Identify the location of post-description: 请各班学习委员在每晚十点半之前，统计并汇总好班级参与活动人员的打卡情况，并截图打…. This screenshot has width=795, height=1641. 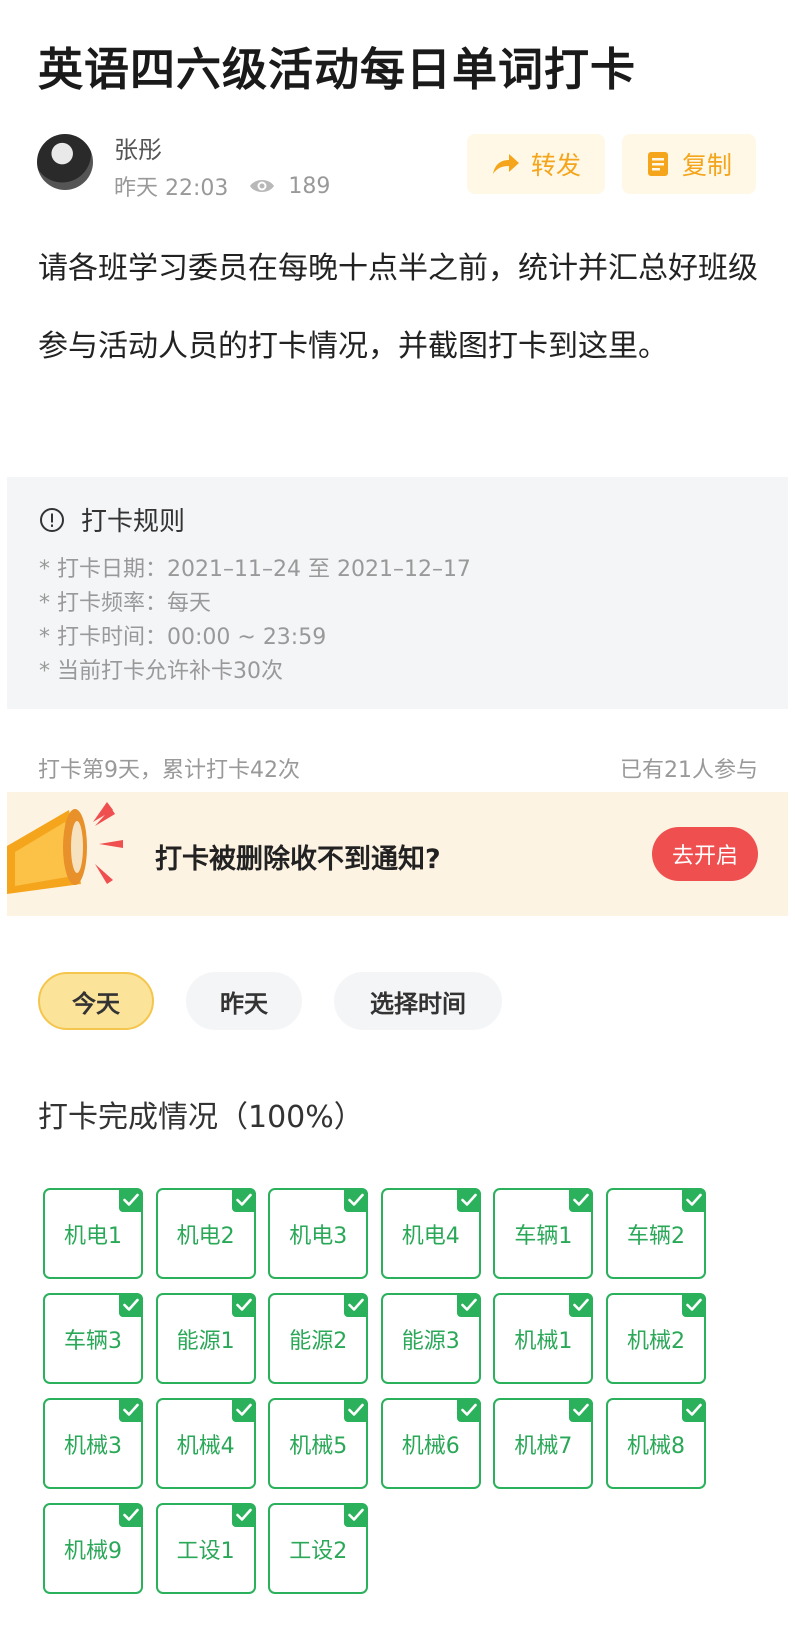
(398, 307).